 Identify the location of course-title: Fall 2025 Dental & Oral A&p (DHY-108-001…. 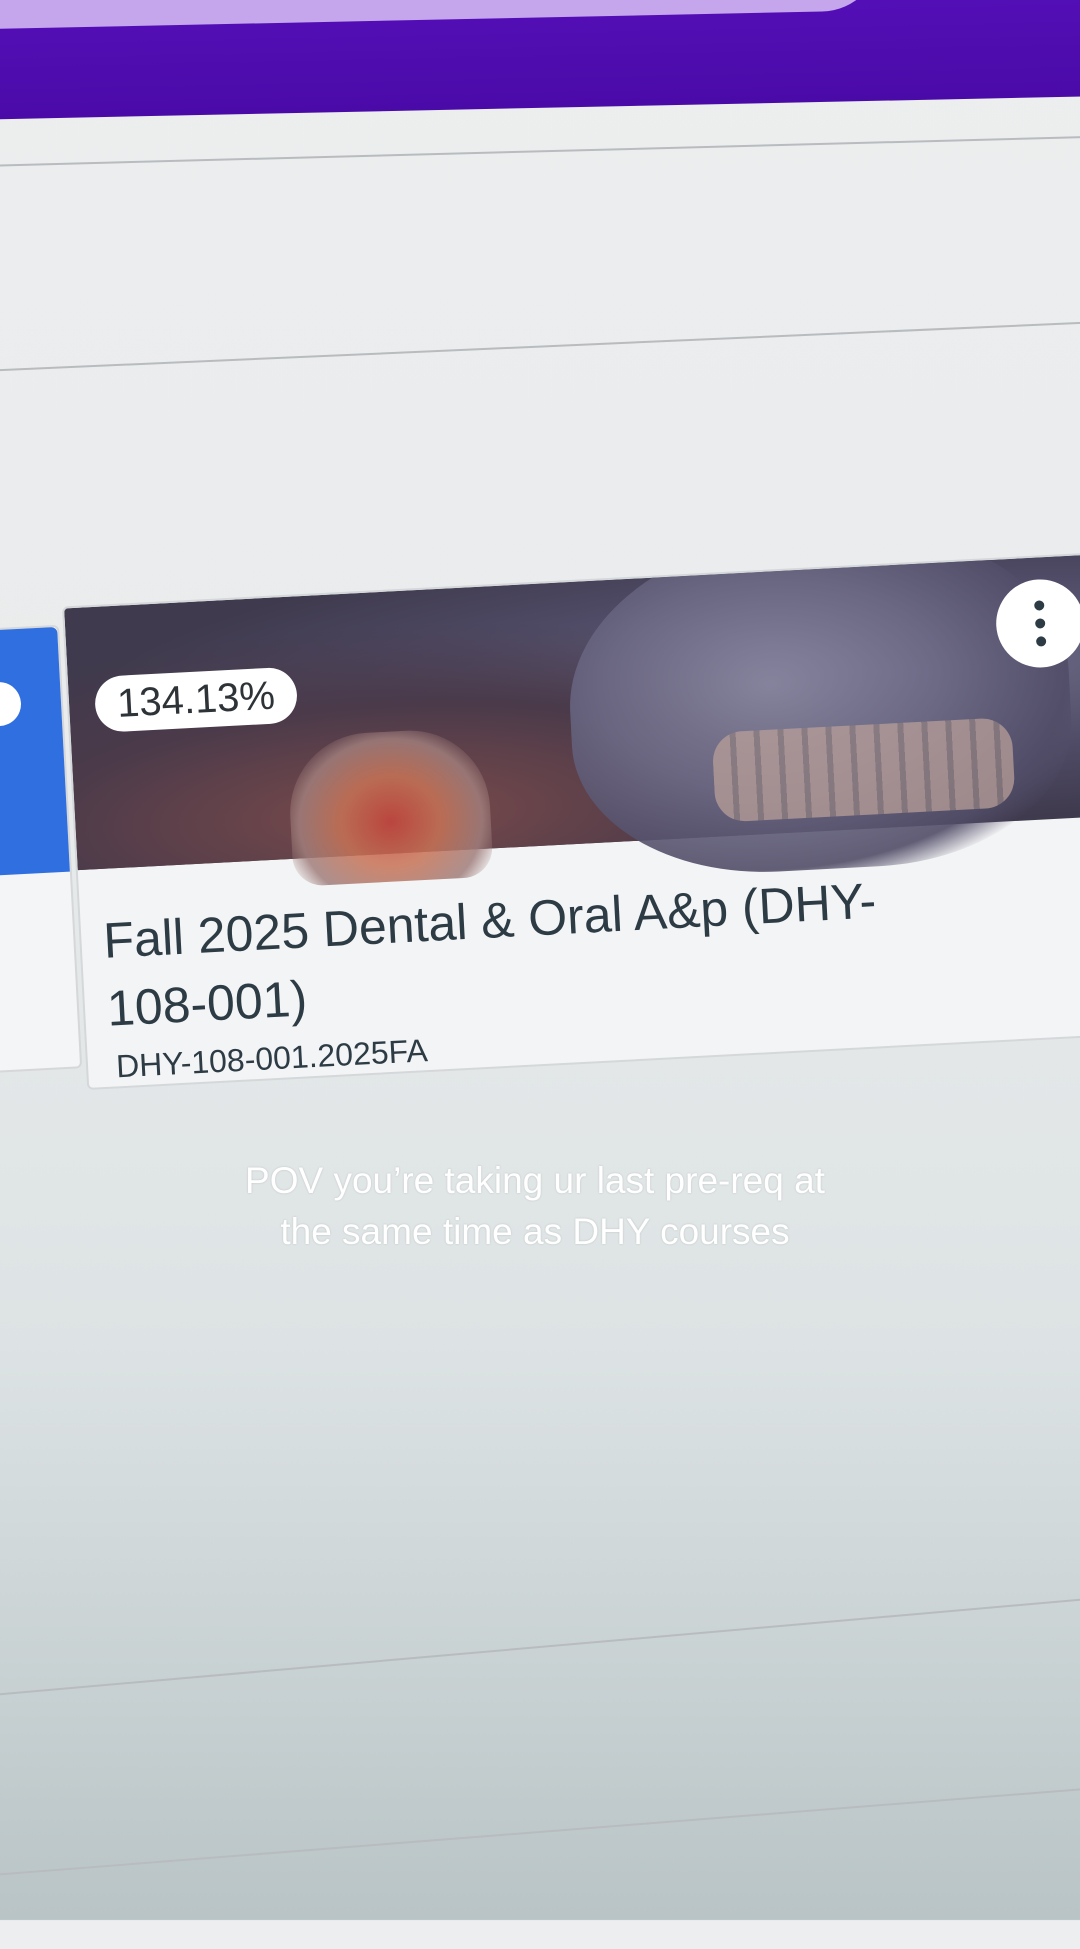
(515, 953).